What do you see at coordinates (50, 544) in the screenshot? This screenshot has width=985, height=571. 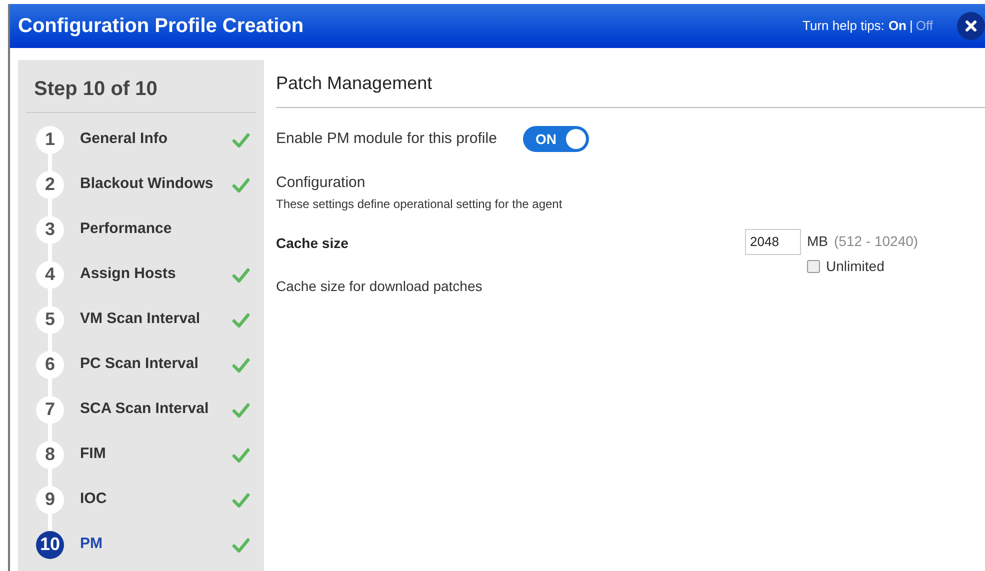 I see `step-number: 10` at bounding box center [50, 544].